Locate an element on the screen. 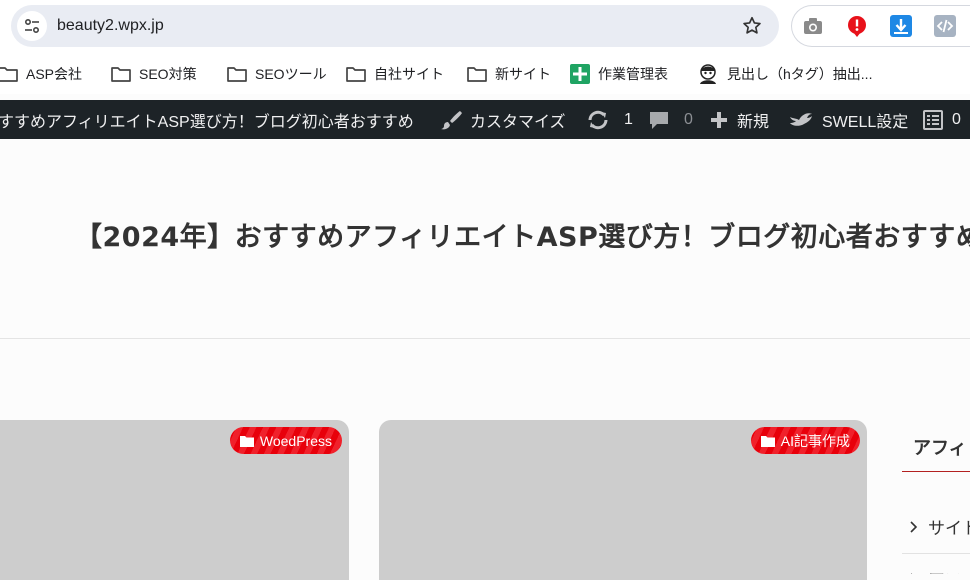 The height and width of the screenshot is (580, 970). updates-count: 1 is located at coordinates (628, 119).